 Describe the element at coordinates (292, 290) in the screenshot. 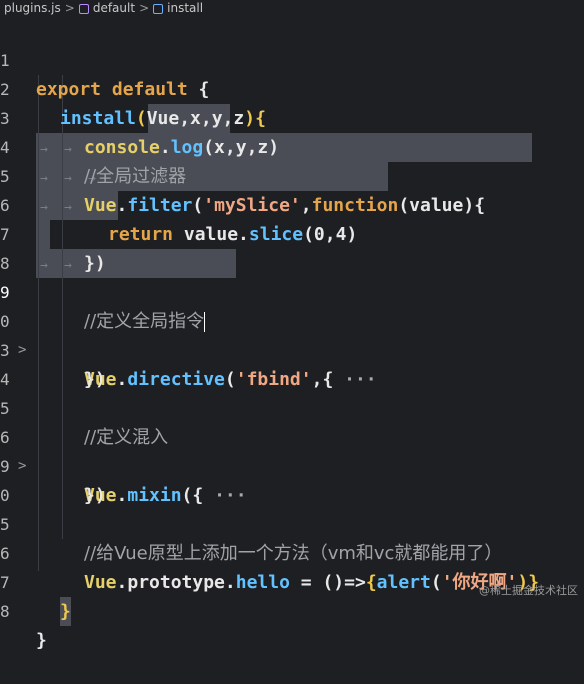

I see `code-line: 9 //定义全局指令` at that location.